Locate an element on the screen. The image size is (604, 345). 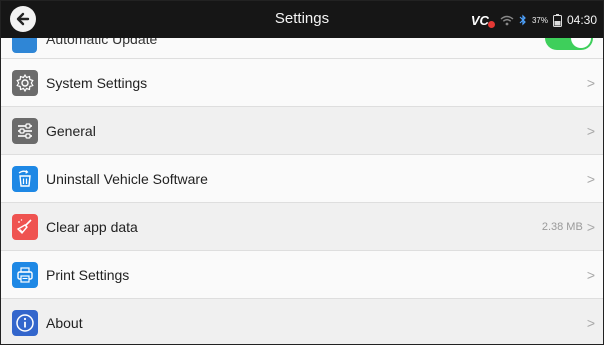
toggle-knob is located at coordinates (581, 43).